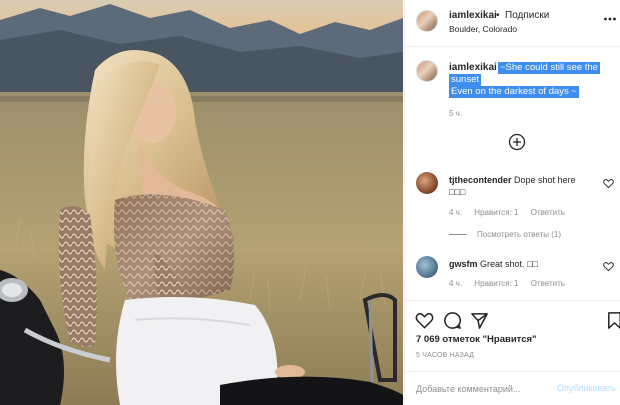 The width and height of the screenshot is (620, 405). I want to click on add-comment-bar: Опубликовать, so click(512, 388).